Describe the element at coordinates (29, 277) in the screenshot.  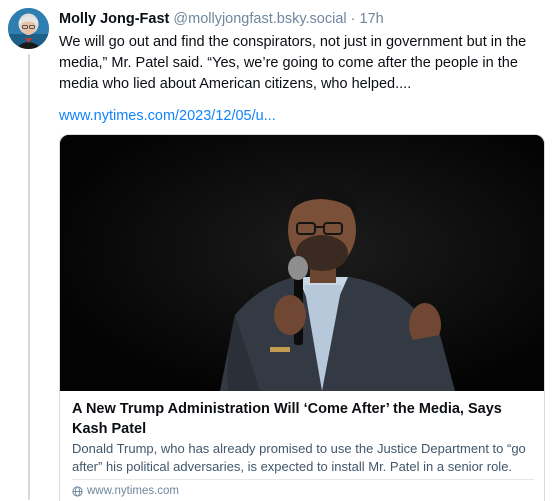
I see `thread-line` at that location.